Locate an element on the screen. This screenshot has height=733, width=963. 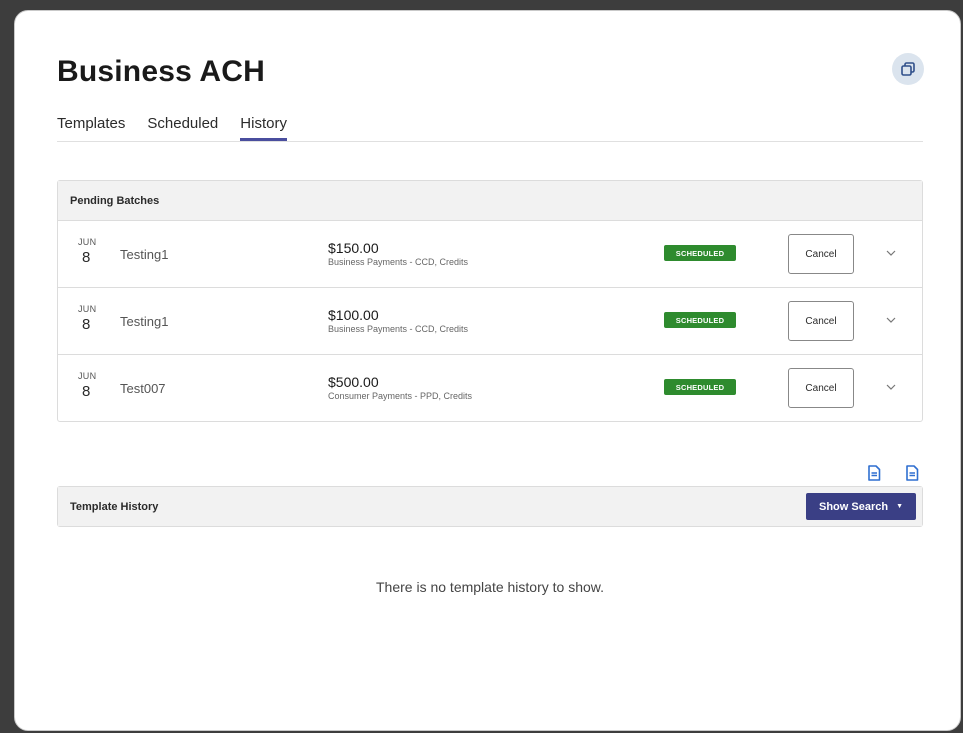
pending-batches-header: Pending Batches is located at coordinates (490, 200).